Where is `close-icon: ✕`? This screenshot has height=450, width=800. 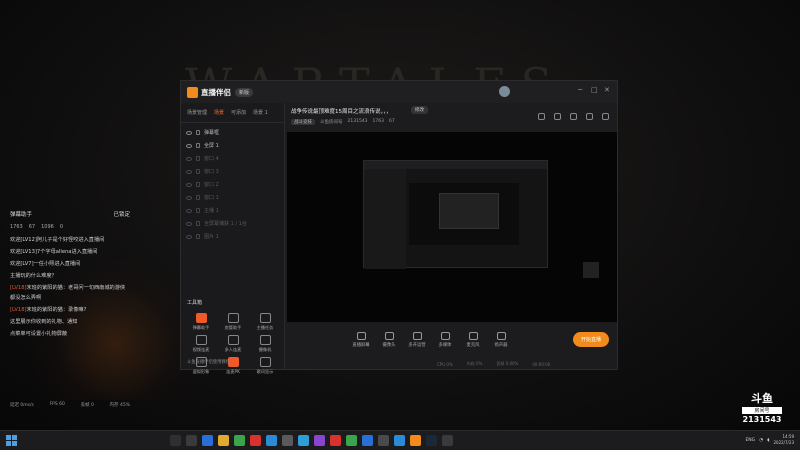
close-icon: ✕ is located at coordinates (607, 90).